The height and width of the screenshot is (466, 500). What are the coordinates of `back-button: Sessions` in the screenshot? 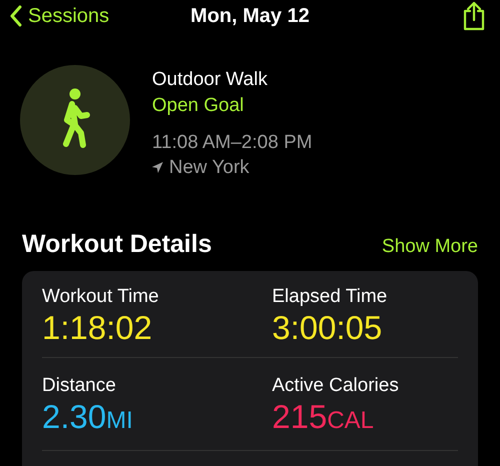 It's located at (60, 16).